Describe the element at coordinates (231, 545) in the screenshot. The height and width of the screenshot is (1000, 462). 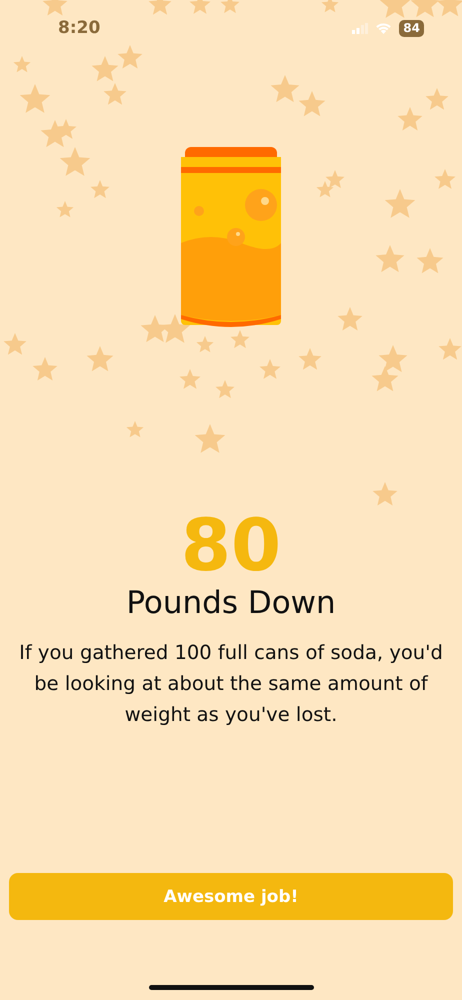
I see `pounds-number: 80` at that location.